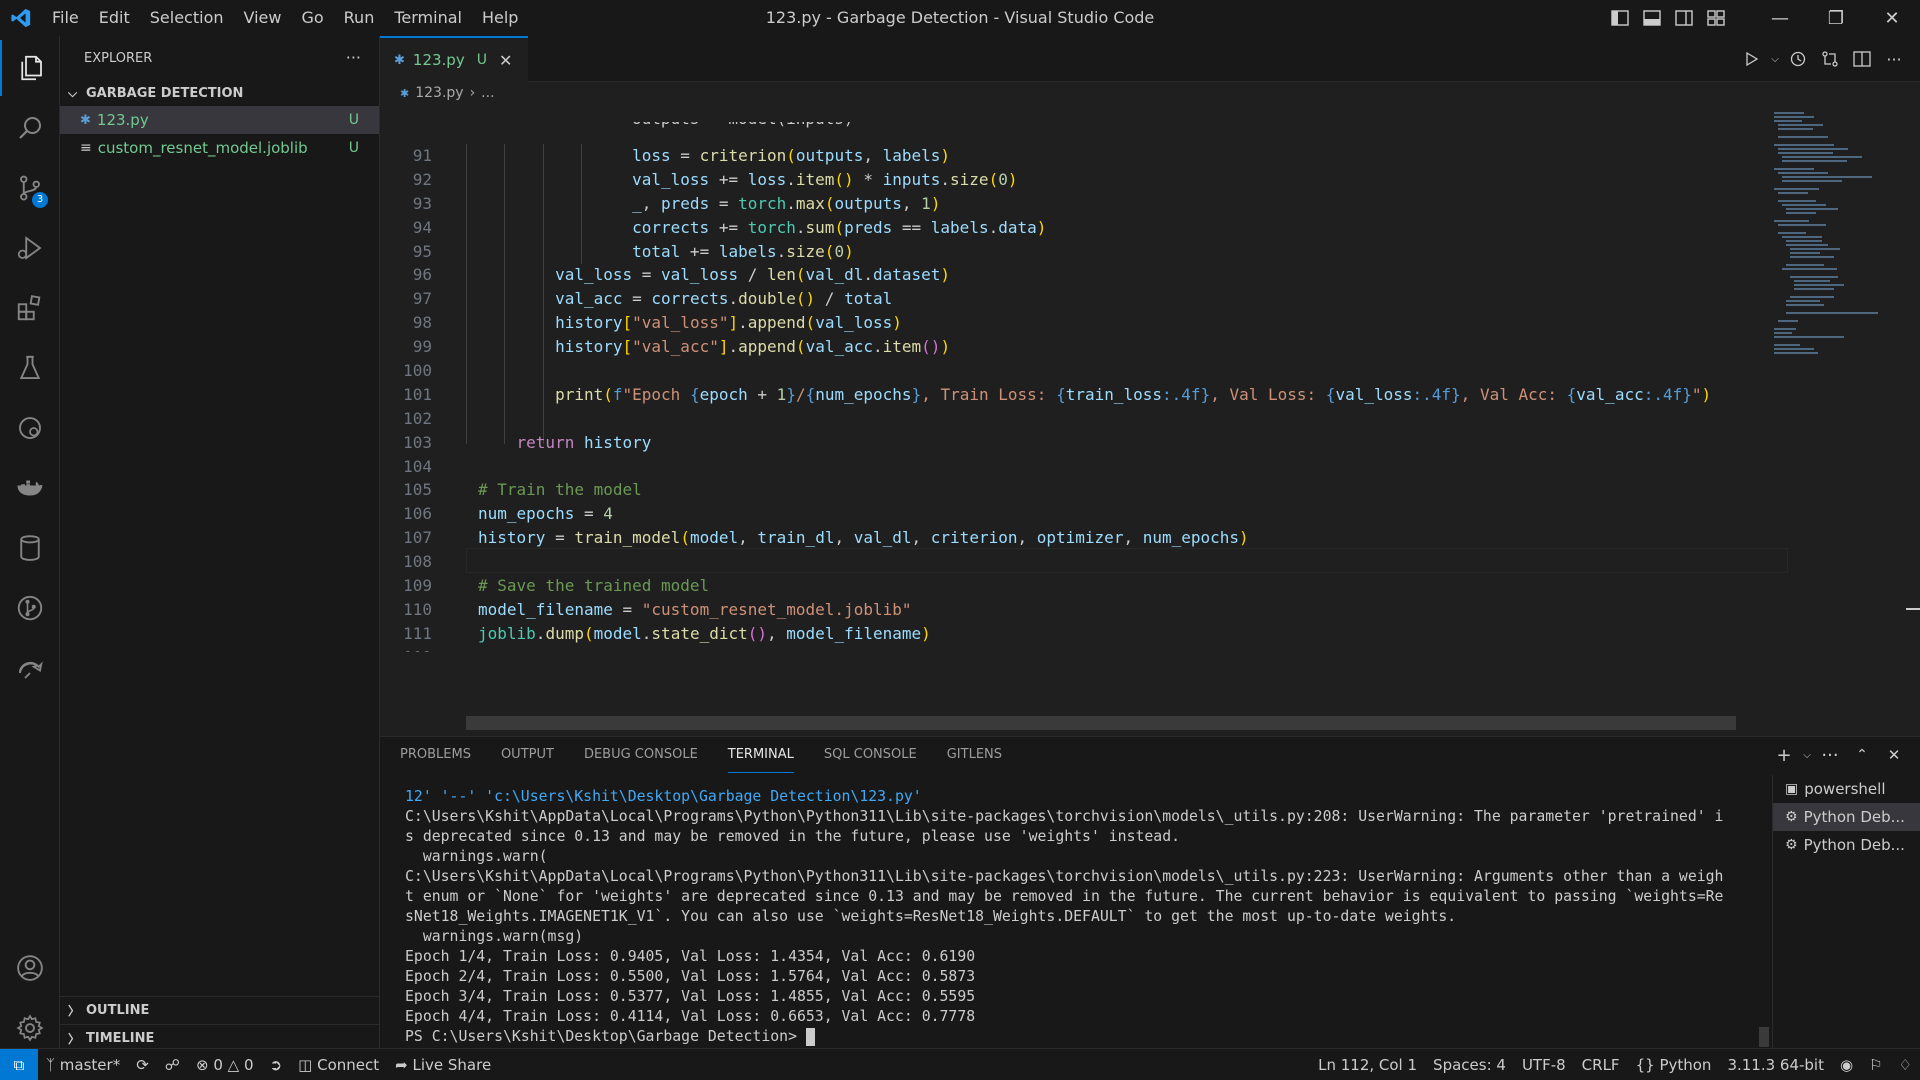 Image resolution: width=1920 pixels, height=1080 pixels. What do you see at coordinates (1846, 789) in the screenshot?
I see `terminal-item-powershell: ▣ powershell` at bounding box center [1846, 789].